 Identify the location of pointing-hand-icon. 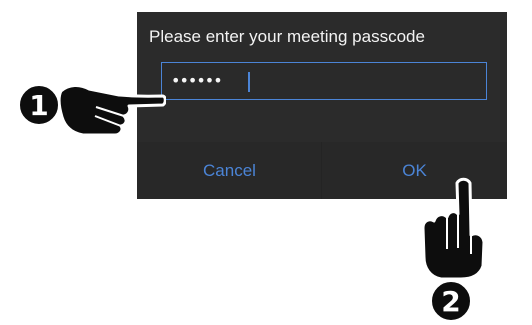
(112, 110).